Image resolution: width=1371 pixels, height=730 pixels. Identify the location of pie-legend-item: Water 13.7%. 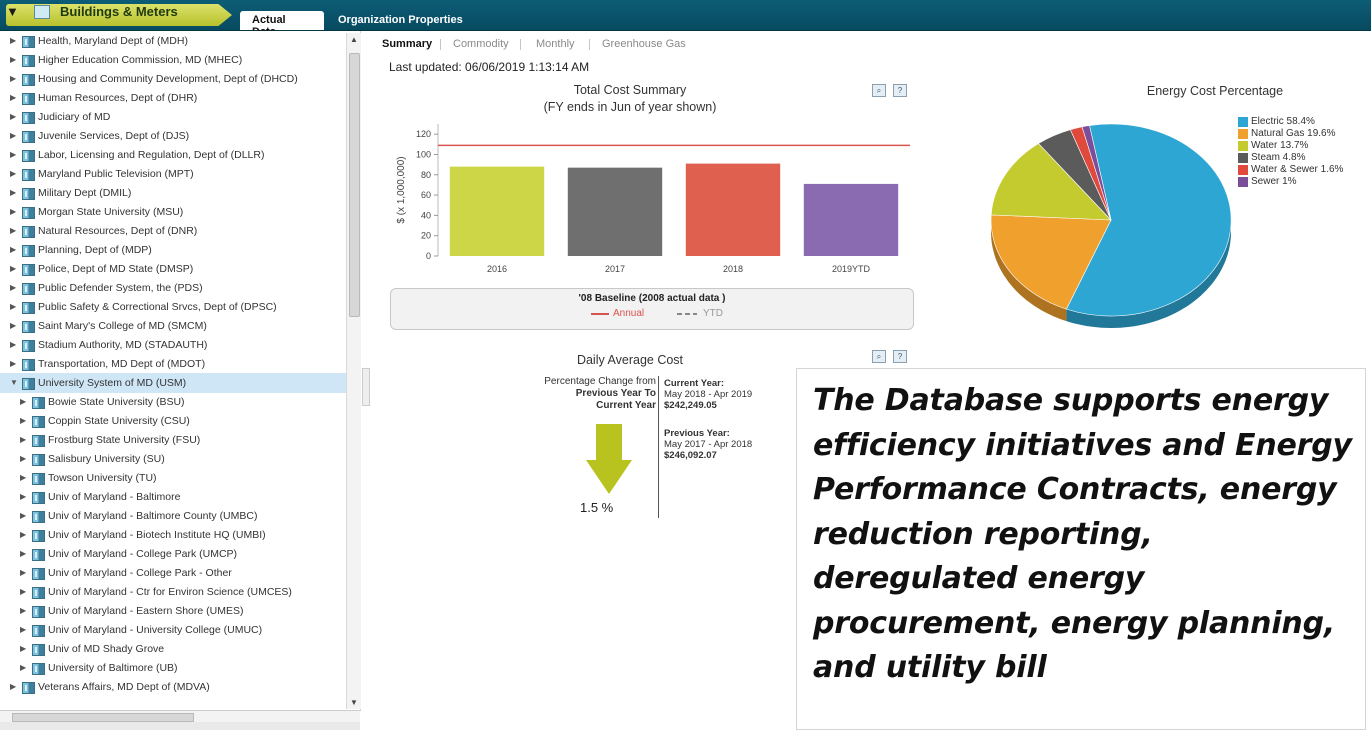
(1290, 146).